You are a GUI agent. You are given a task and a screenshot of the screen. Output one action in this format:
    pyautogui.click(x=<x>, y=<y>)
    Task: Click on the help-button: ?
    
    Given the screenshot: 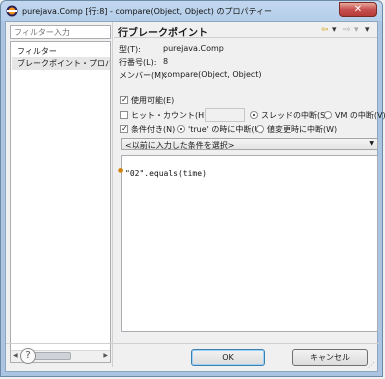 What is the action you would take?
    pyautogui.click(x=28, y=356)
    